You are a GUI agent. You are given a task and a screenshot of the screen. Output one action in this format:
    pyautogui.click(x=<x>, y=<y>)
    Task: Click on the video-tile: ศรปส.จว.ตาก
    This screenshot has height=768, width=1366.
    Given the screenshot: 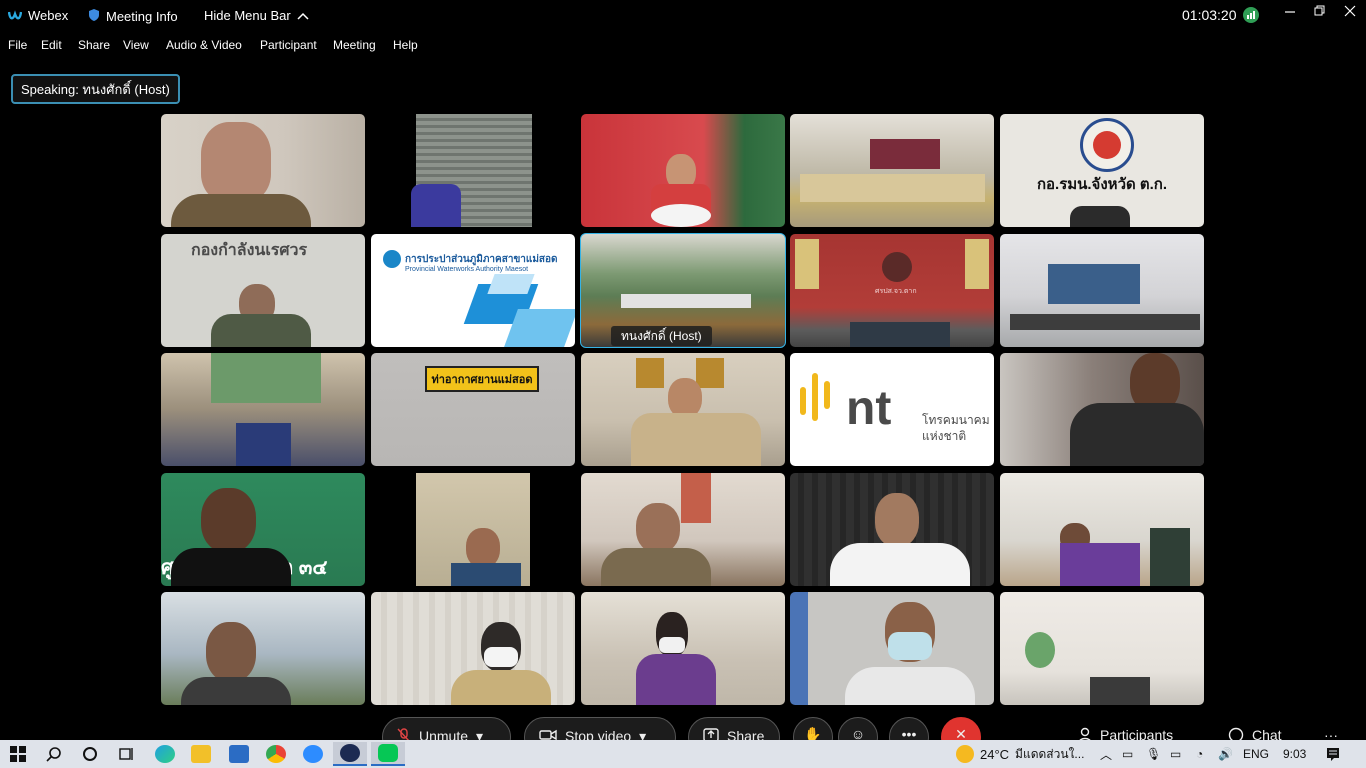 What is the action you would take?
    pyautogui.click(x=892, y=290)
    